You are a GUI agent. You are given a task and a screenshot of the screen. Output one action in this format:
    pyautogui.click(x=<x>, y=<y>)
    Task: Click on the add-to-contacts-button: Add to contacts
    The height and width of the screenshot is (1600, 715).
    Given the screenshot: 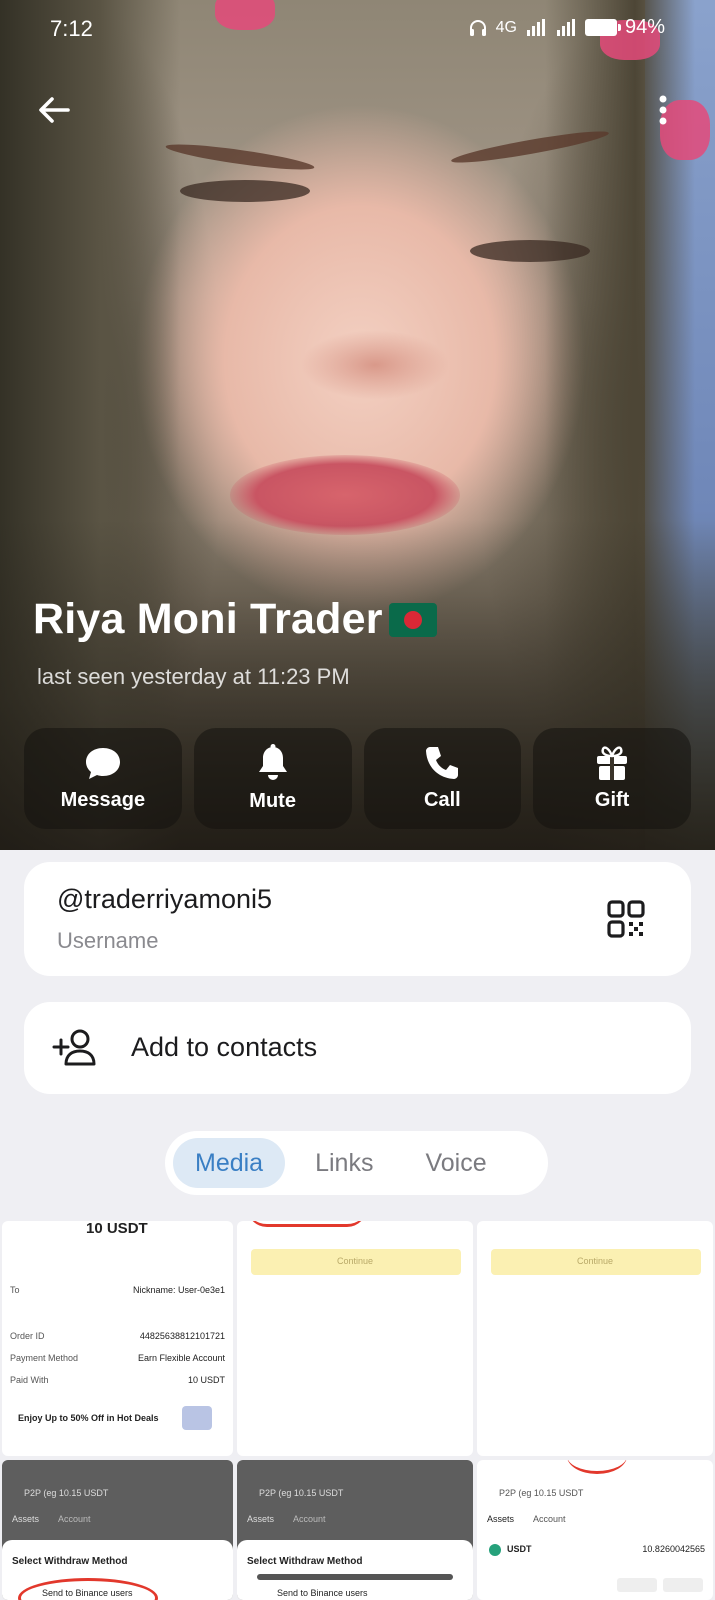 What is the action you would take?
    pyautogui.click(x=357, y=1048)
    